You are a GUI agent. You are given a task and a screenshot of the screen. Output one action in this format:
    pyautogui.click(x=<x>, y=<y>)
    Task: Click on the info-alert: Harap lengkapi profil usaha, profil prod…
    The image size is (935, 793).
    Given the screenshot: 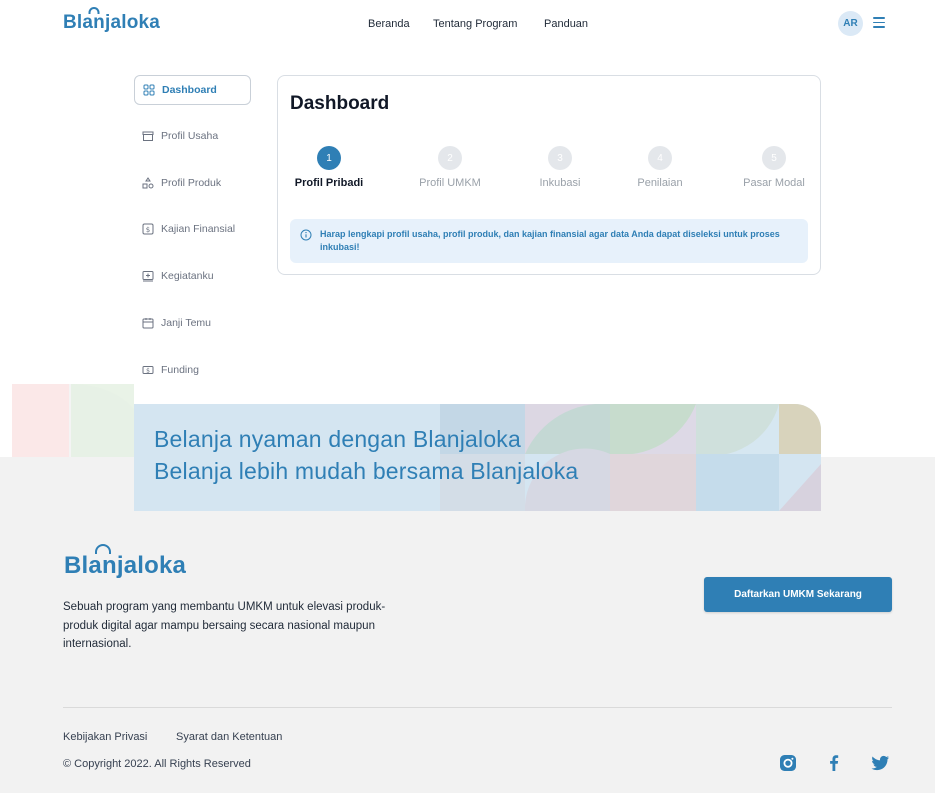 What is the action you would take?
    pyautogui.click(x=549, y=241)
    